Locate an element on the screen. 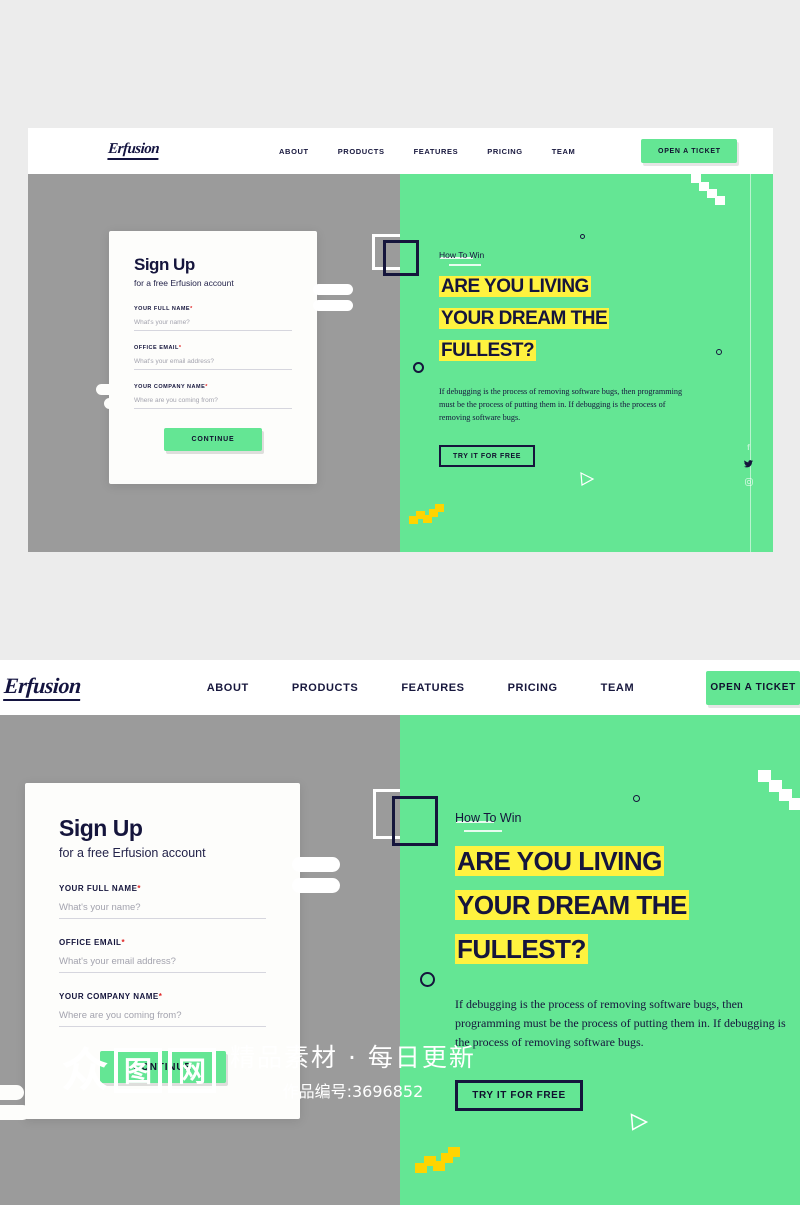 The image size is (800, 1205). continue-button: CONTINUE is located at coordinates (213, 439).